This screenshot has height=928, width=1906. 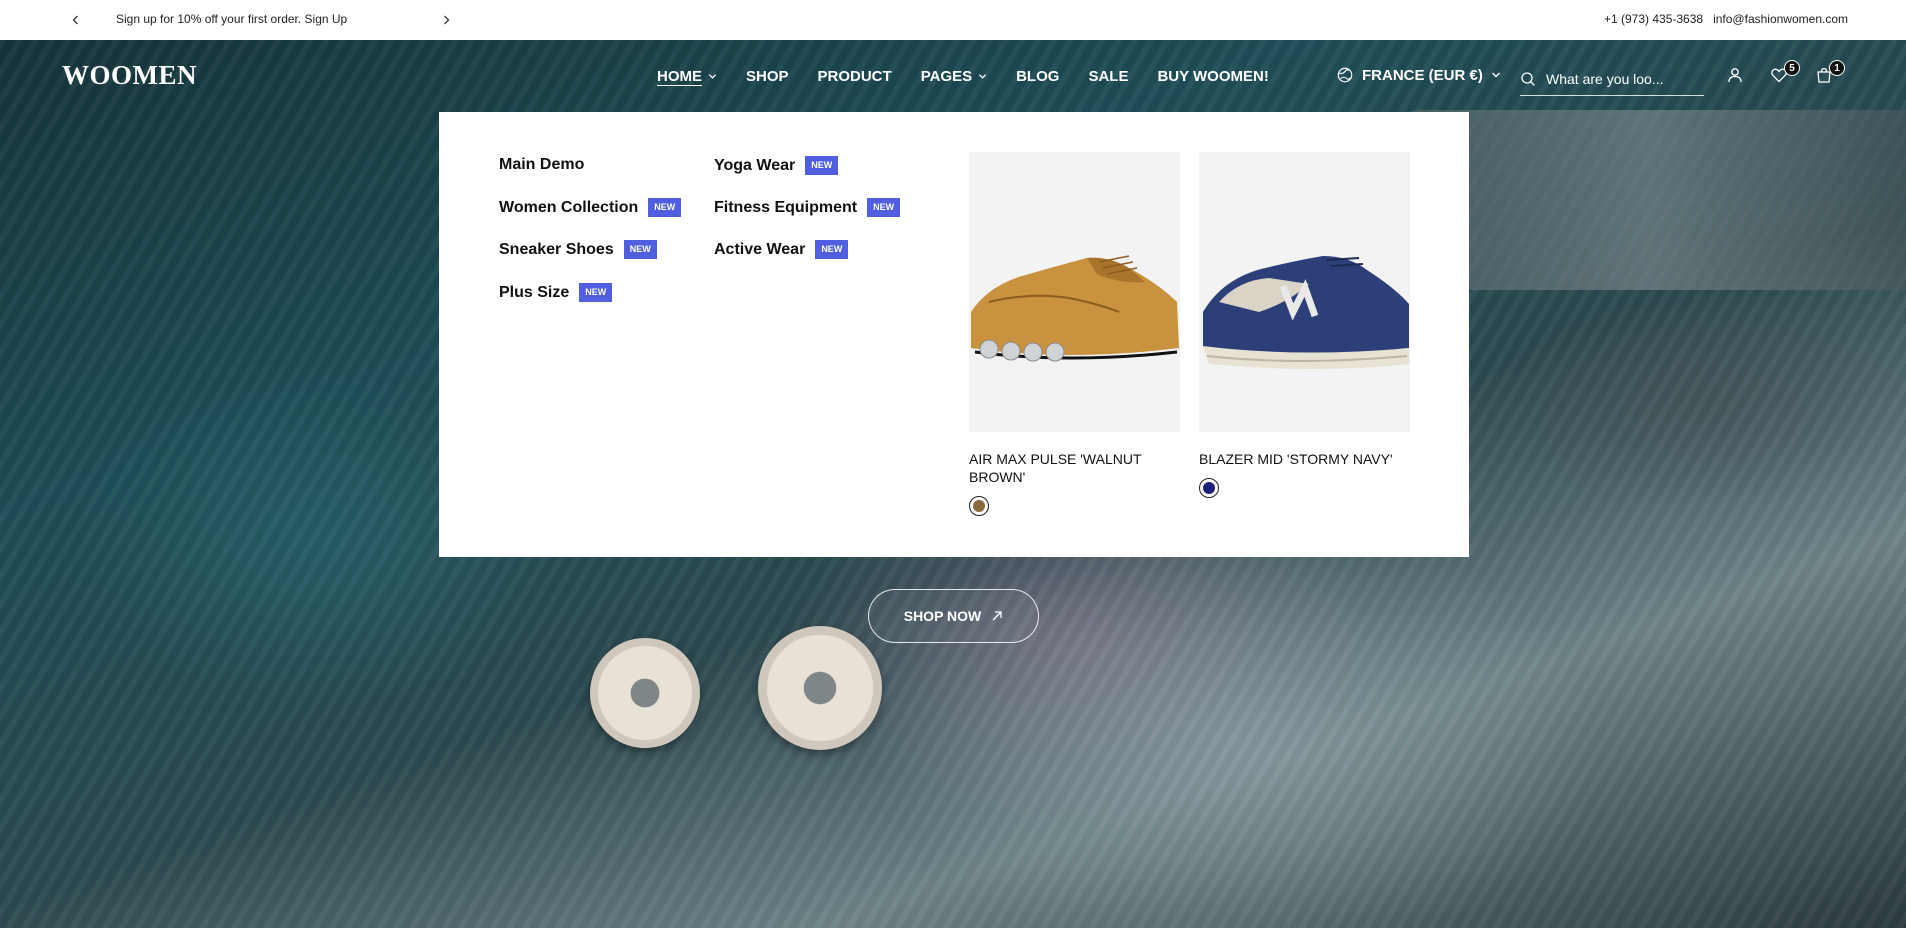 I want to click on search-icon, so click(x=1528, y=79).